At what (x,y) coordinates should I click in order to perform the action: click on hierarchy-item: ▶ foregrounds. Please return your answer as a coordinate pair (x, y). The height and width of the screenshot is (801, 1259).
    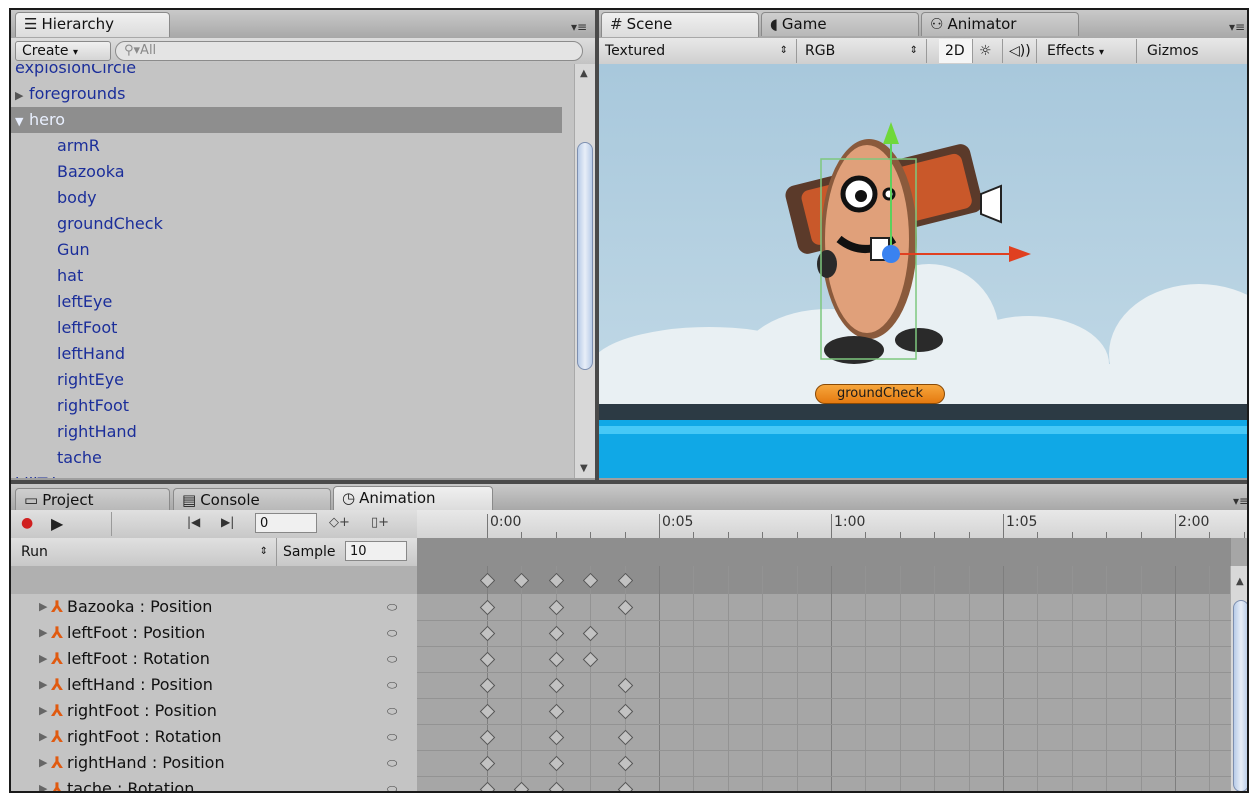
    Looking at the image, I should click on (68, 94).